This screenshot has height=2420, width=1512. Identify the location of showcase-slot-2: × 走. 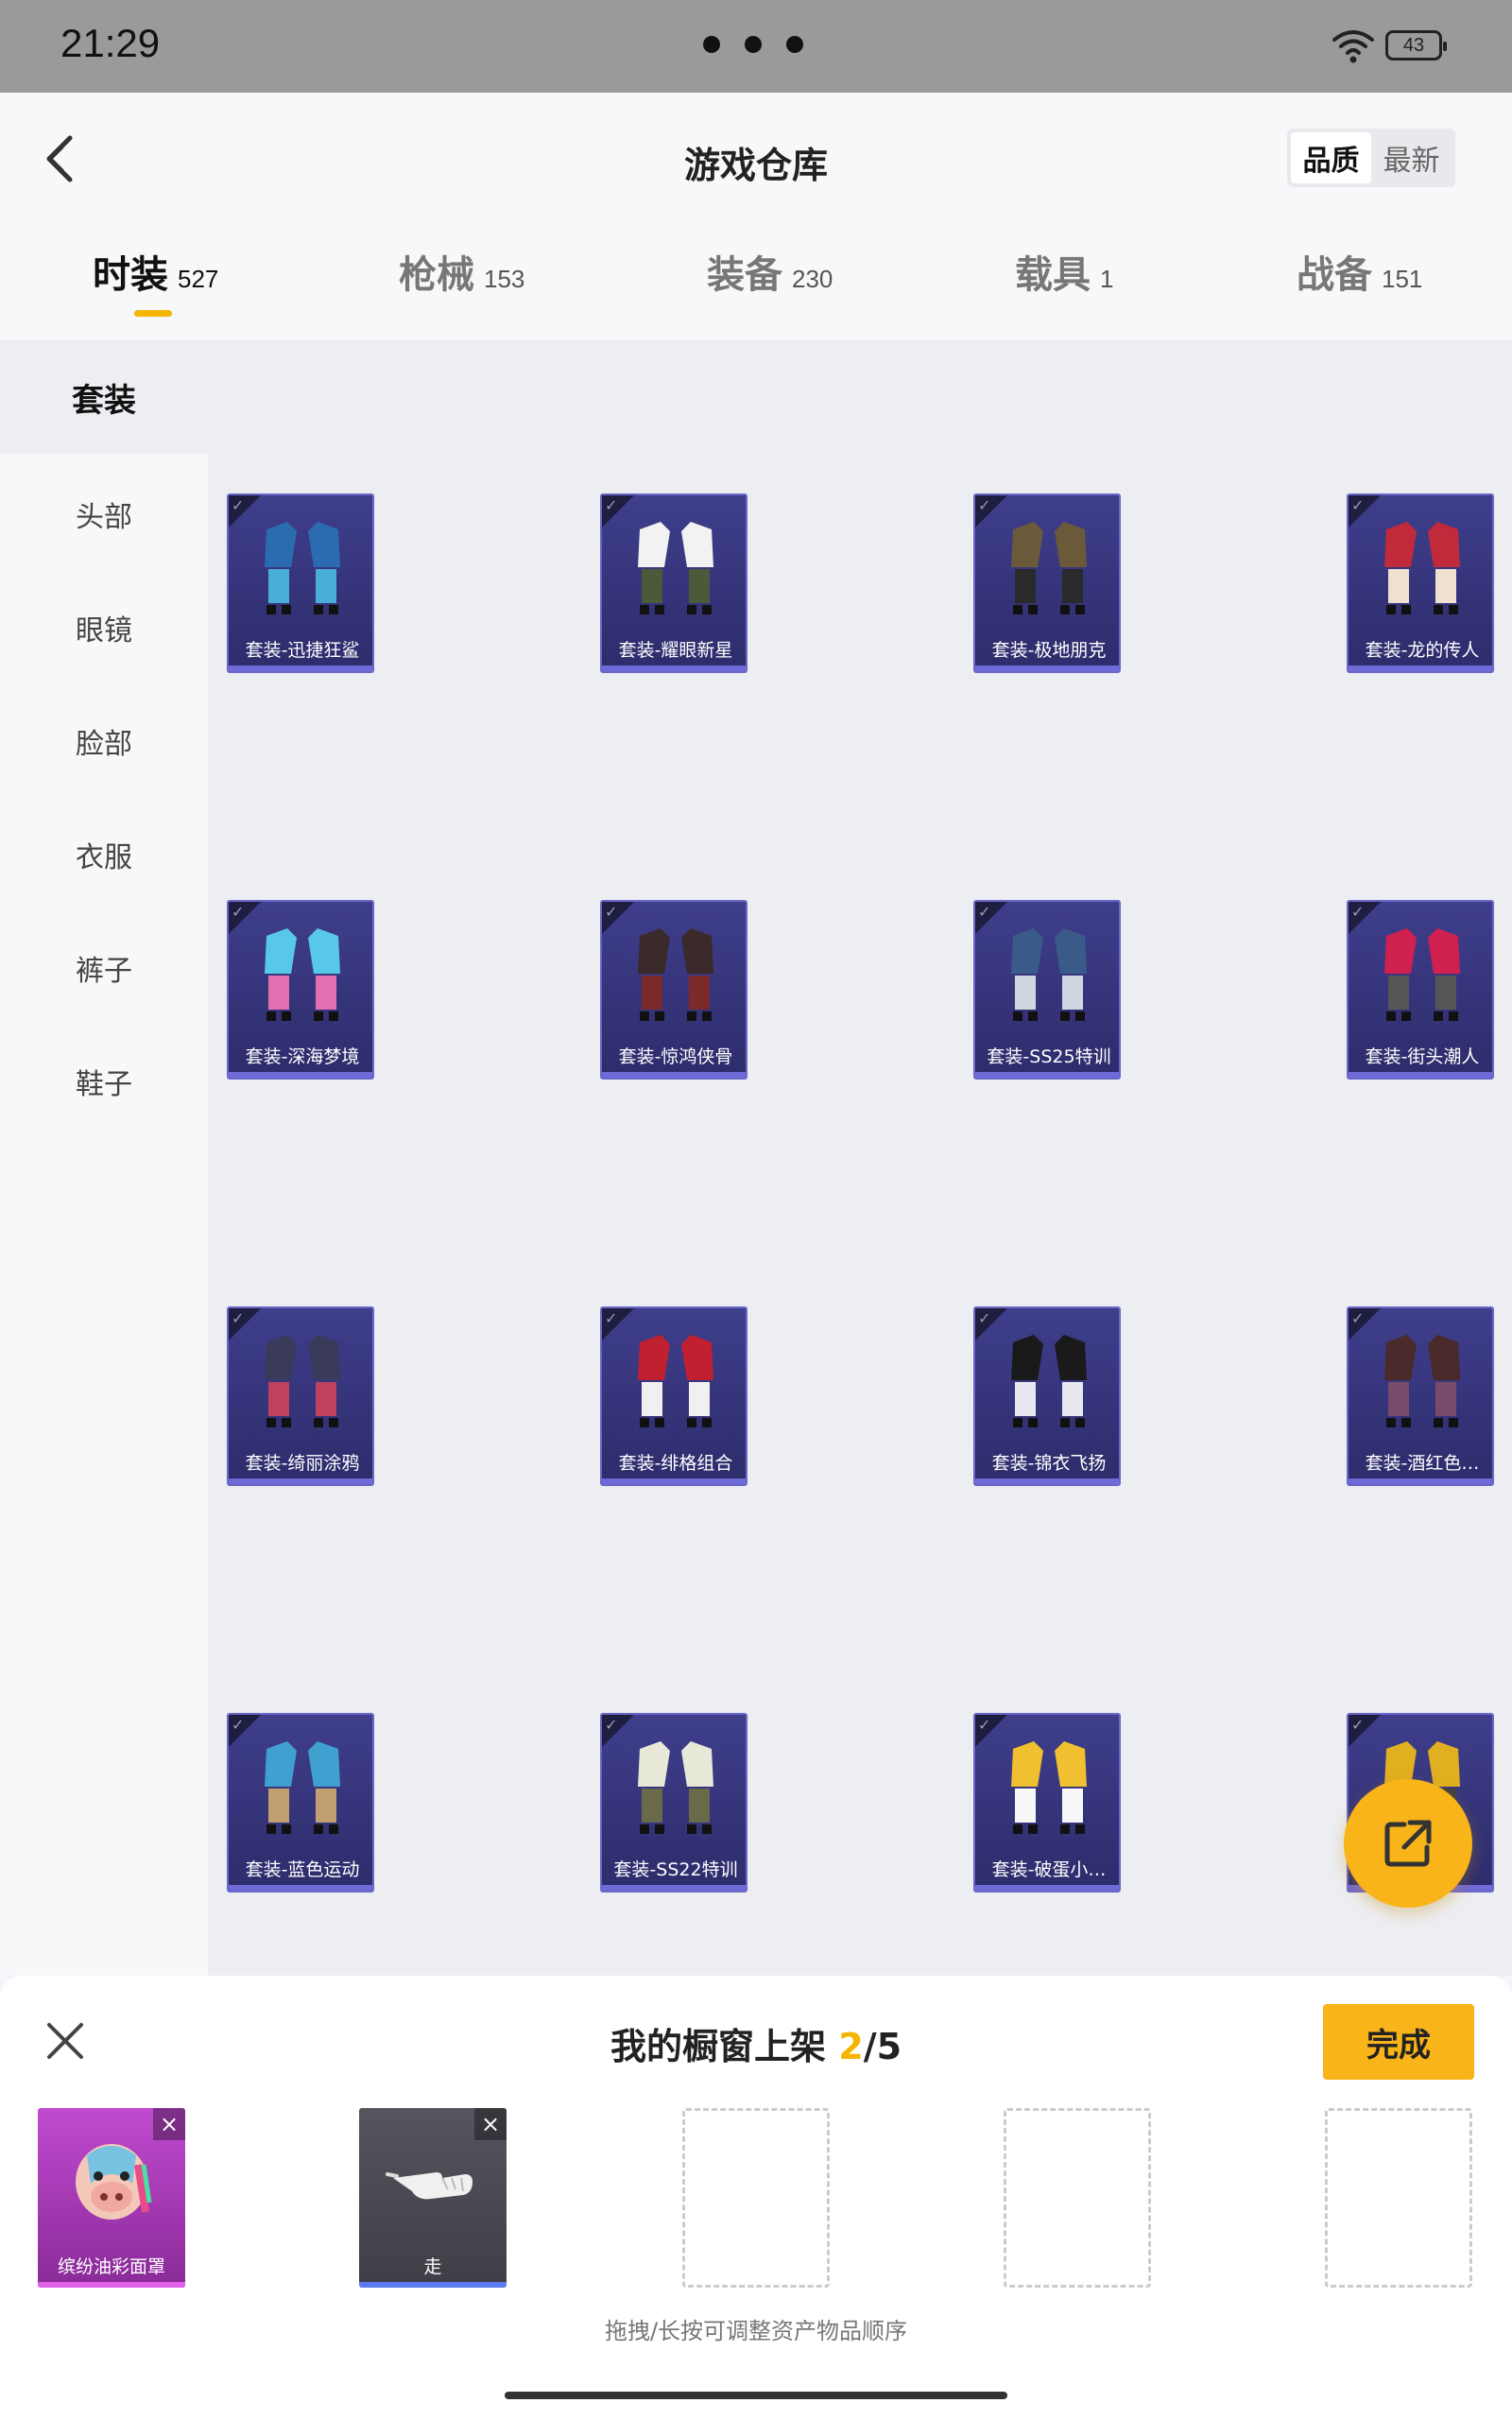
(433, 2198).